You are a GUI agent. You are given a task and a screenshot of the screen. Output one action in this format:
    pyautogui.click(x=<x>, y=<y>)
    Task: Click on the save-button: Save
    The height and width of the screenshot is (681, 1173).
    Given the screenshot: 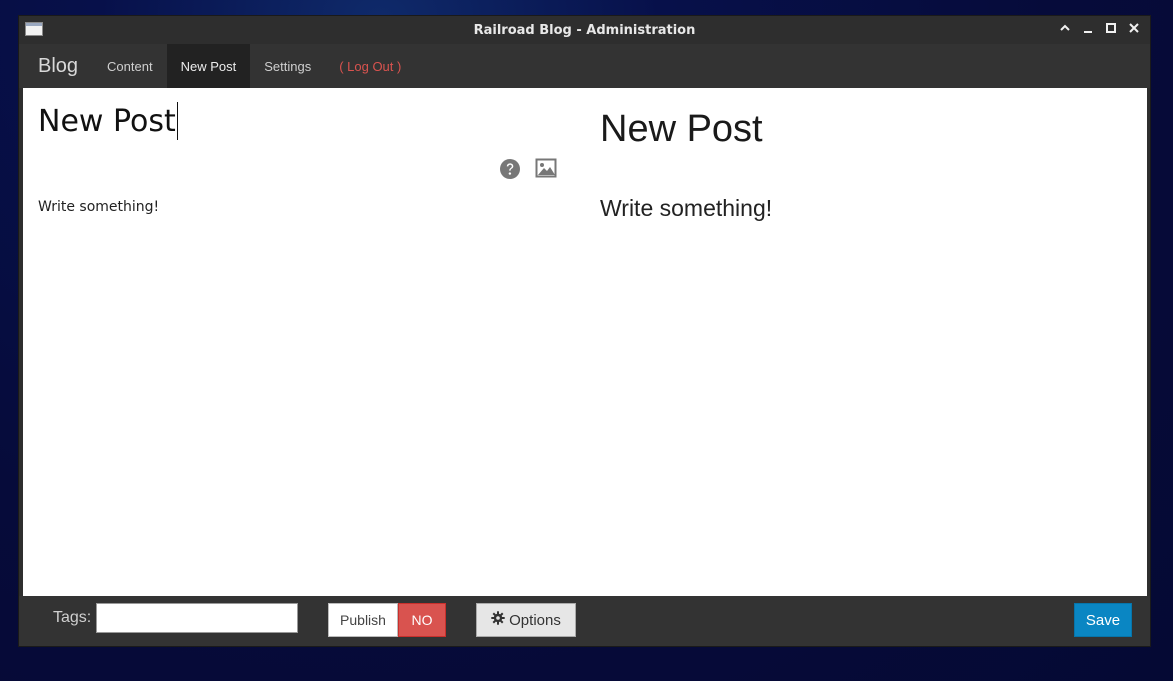 What is the action you would take?
    pyautogui.click(x=1103, y=620)
    